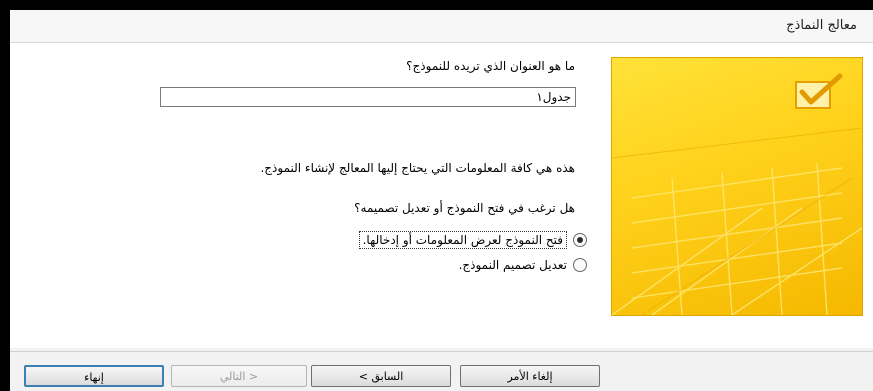 This screenshot has width=873, height=391. What do you see at coordinates (580, 240) in the screenshot?
I see `radio-button-selected` at bounding box center [580, 240].